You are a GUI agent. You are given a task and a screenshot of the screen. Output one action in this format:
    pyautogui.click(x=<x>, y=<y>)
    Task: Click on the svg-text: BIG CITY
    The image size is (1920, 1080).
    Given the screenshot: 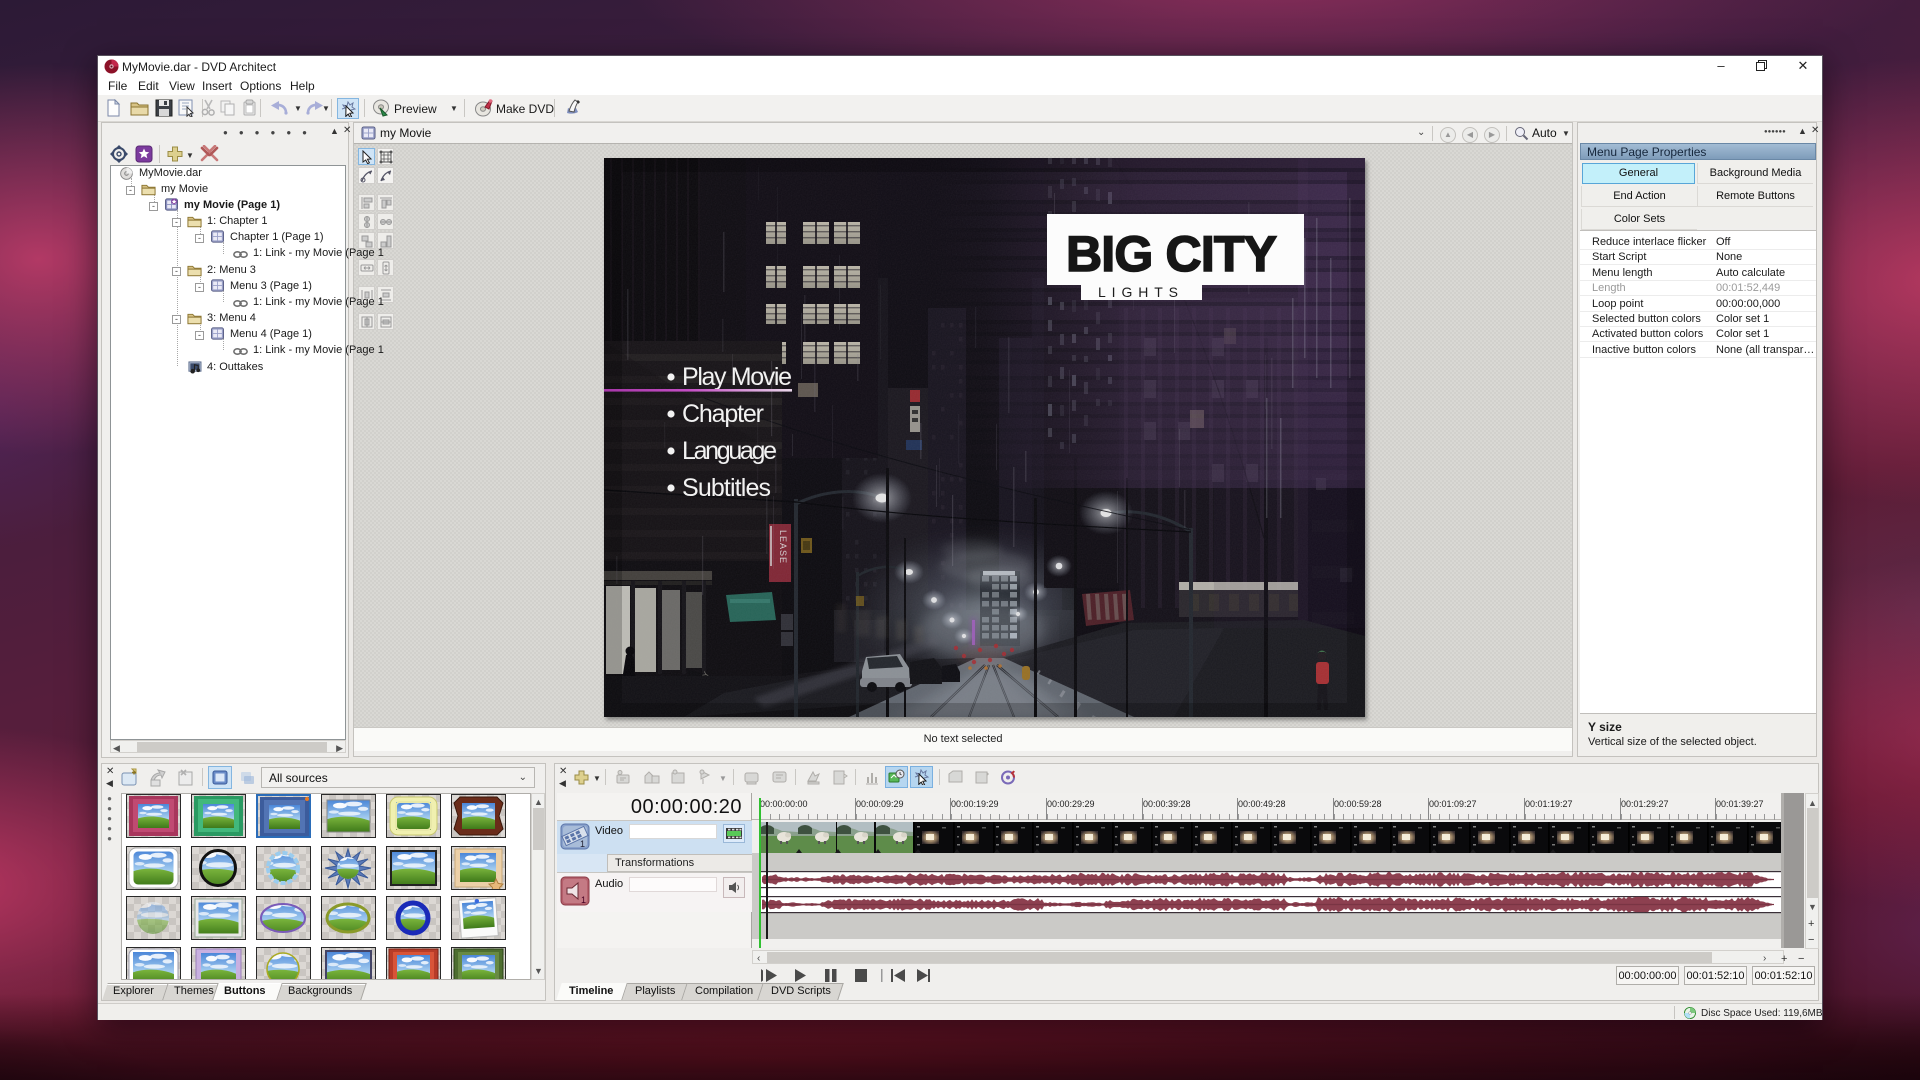 What is the action you would take?
    pyautogui.click(x=1173, y=254)
    